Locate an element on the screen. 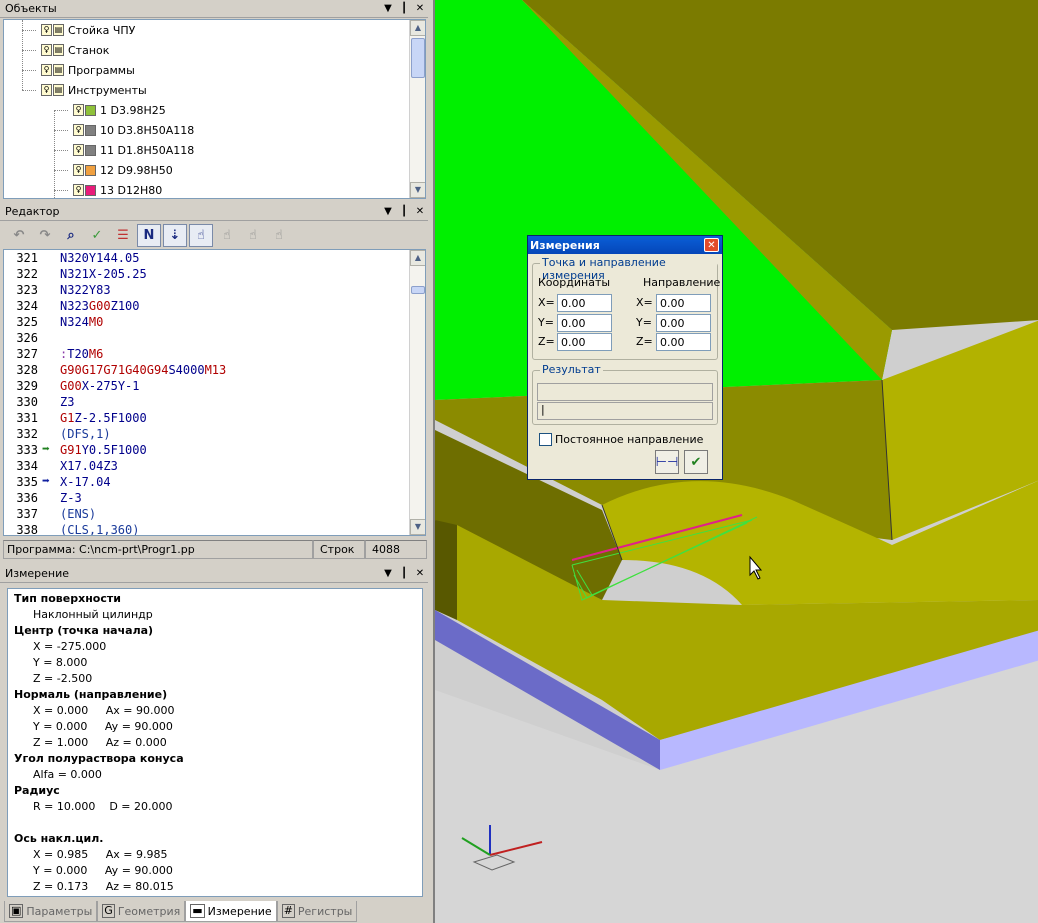 This screenshot has height=923, width=1038. list-icon: ☰ is located at coordinates (123, 235).